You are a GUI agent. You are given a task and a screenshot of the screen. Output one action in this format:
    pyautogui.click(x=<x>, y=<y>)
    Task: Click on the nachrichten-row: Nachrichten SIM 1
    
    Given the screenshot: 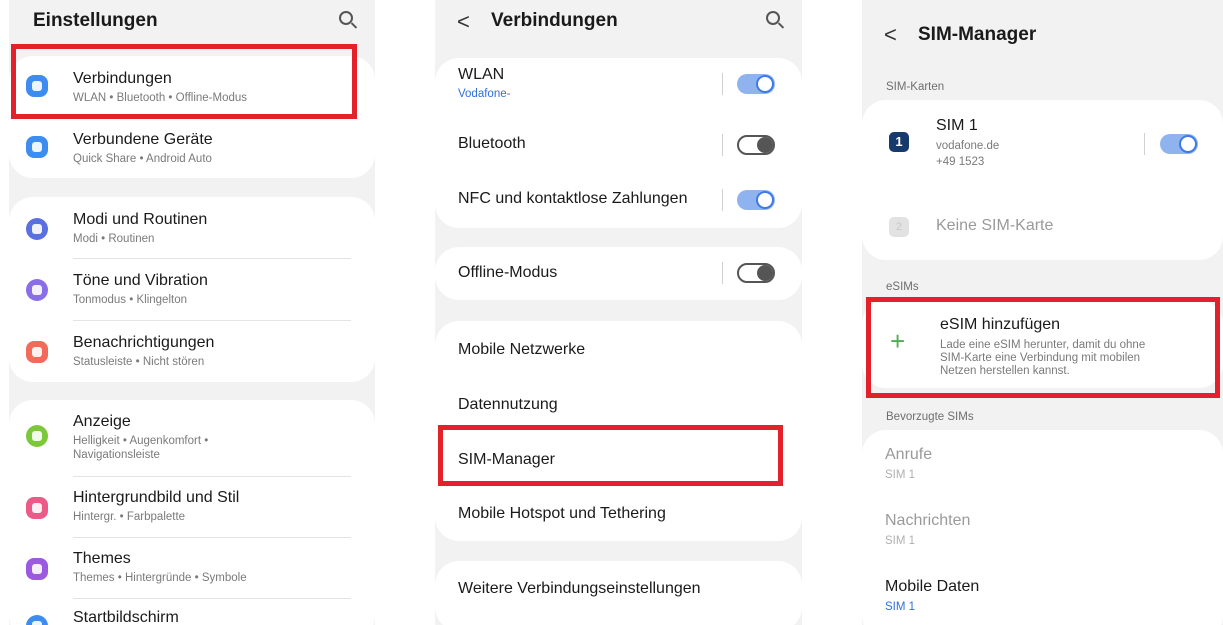 What is the action you would take?
    pyautogui.click(x=1042, y=529)
    